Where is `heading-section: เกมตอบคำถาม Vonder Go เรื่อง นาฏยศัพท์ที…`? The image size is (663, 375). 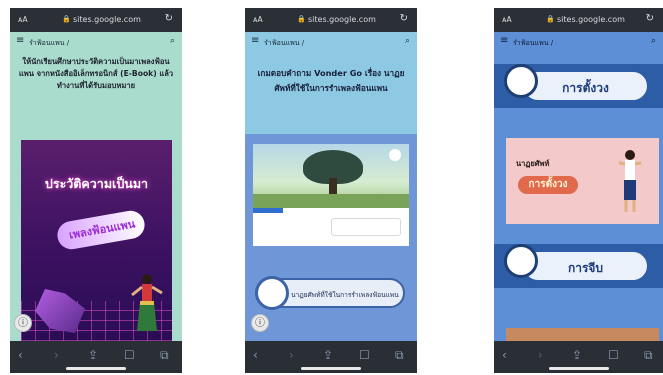
heading-section: เกมตอบคำถาม Vonder Go เรื่อง นาฏยศัพท์ที… is located at coordinates (331, 93).